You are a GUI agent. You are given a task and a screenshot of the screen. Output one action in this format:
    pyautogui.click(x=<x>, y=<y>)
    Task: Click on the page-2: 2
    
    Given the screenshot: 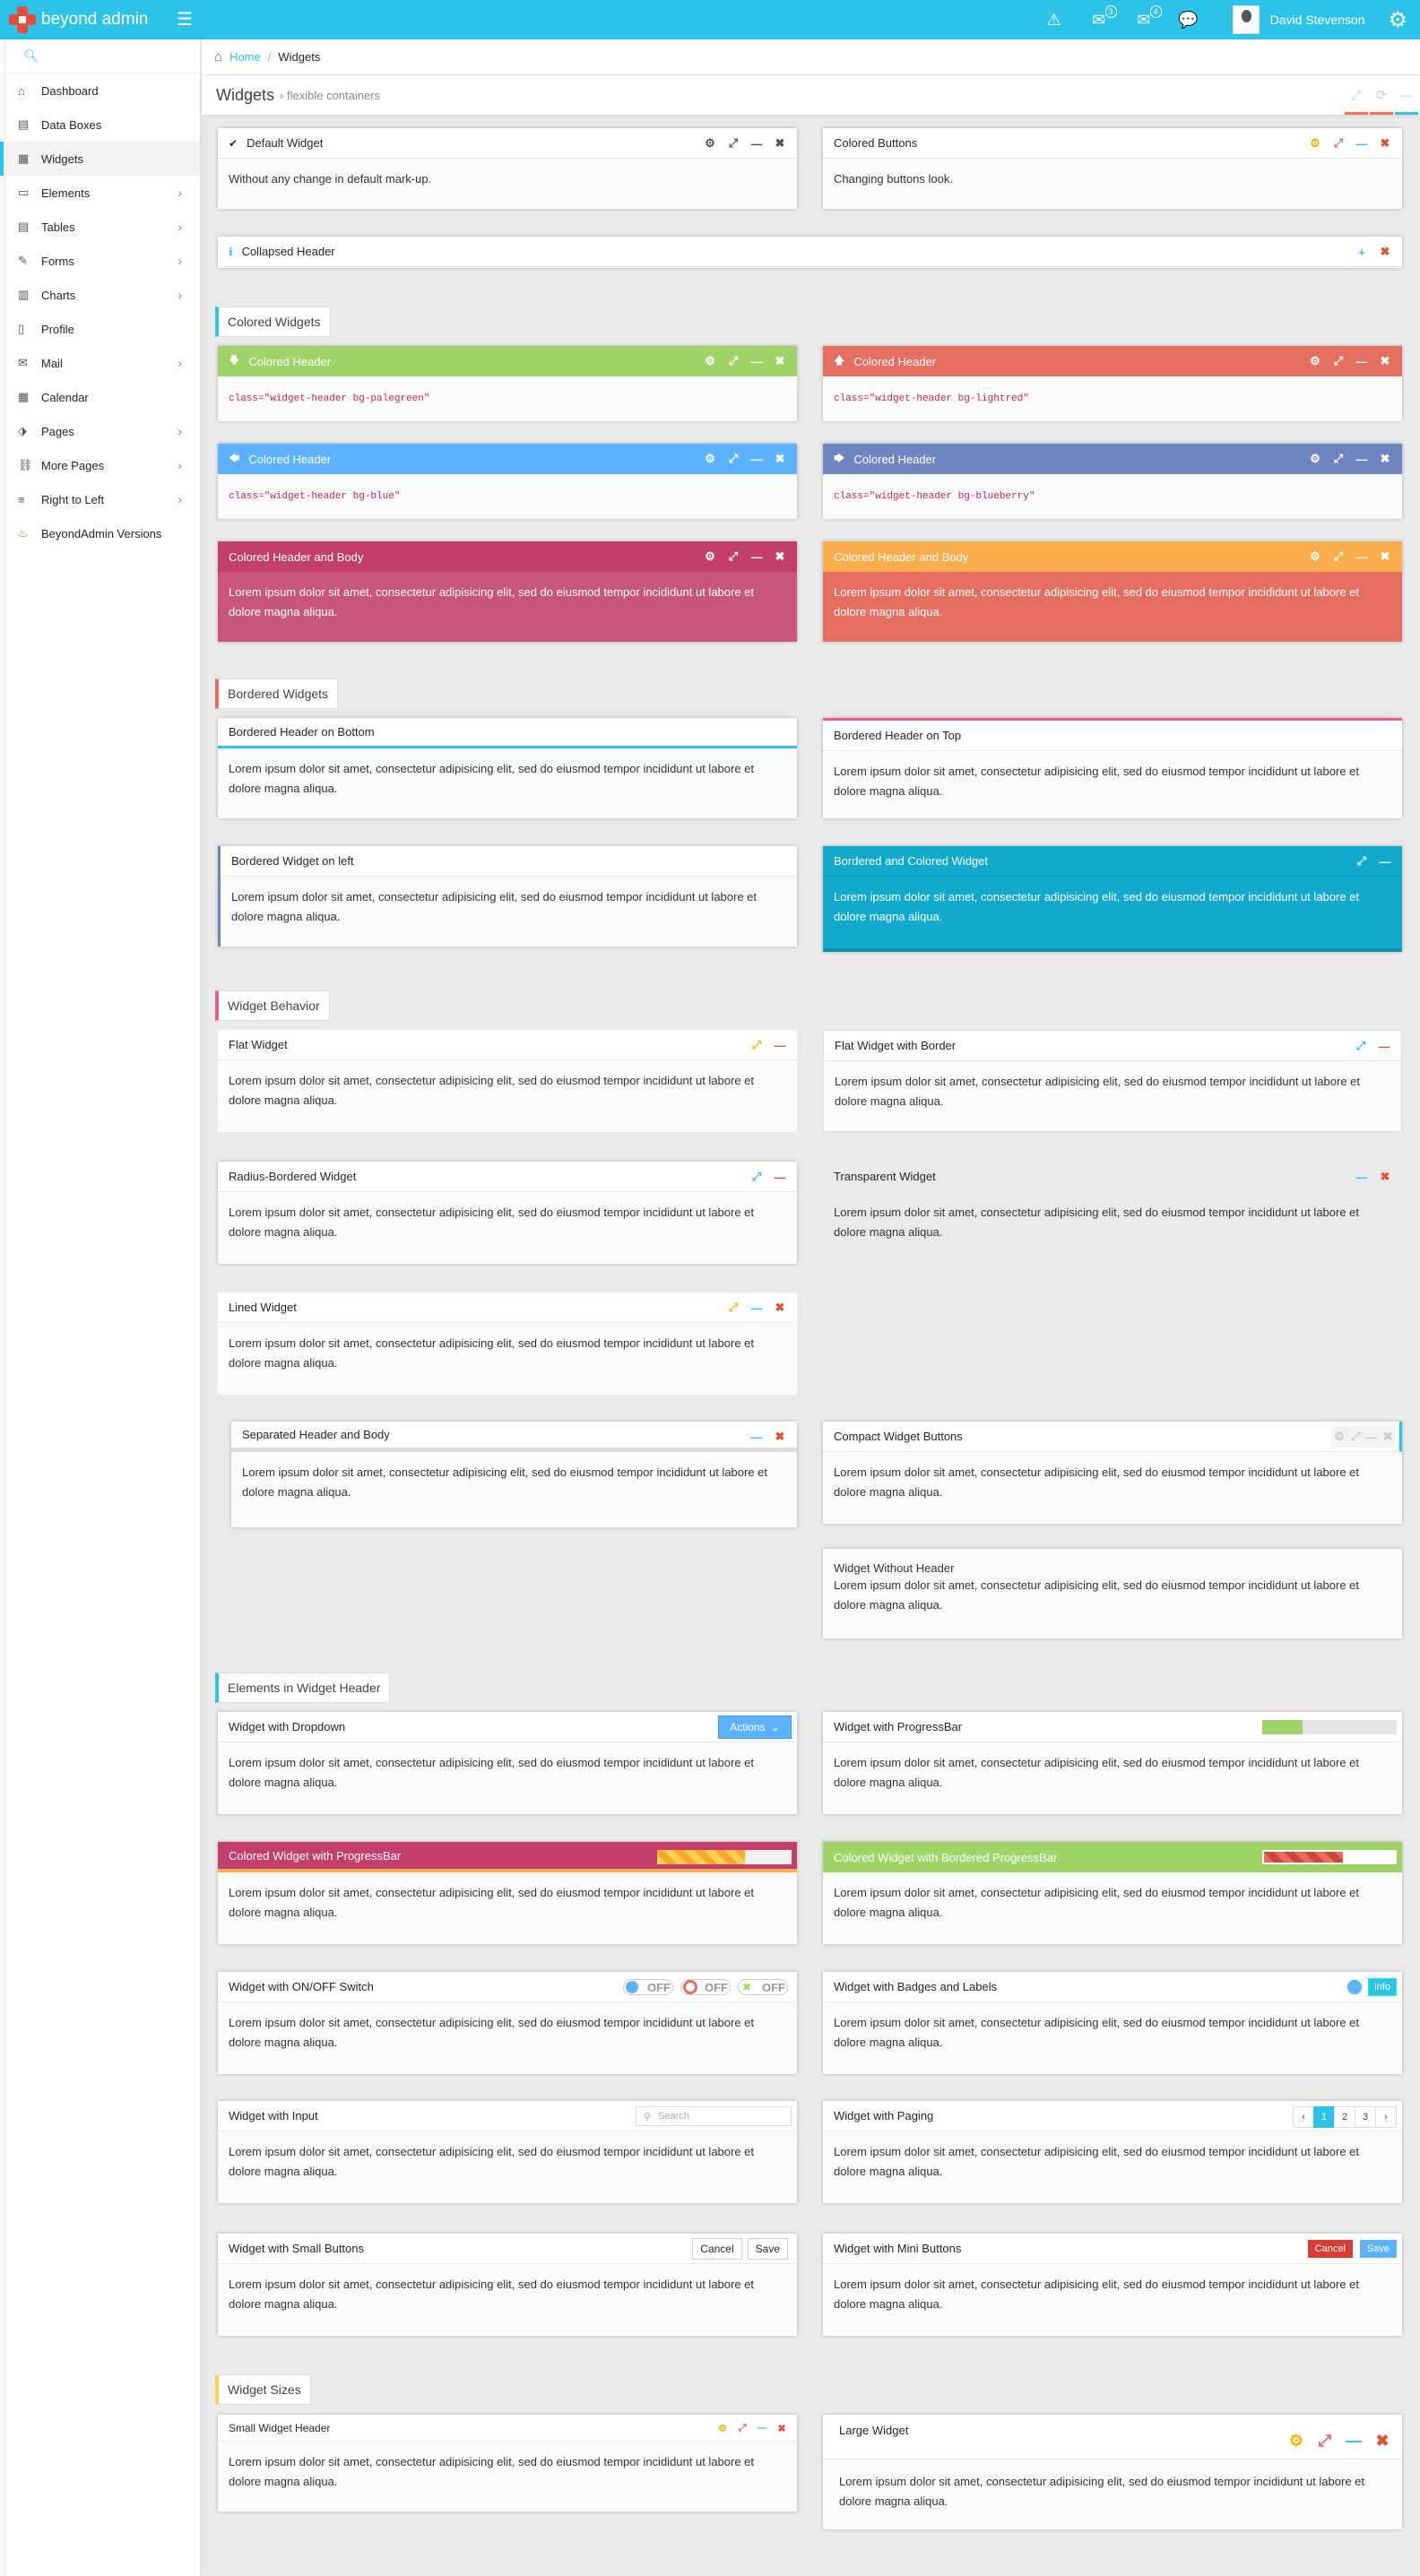 What is the action you would take?
    pyautogui.click(x=1345, y=2117)
    